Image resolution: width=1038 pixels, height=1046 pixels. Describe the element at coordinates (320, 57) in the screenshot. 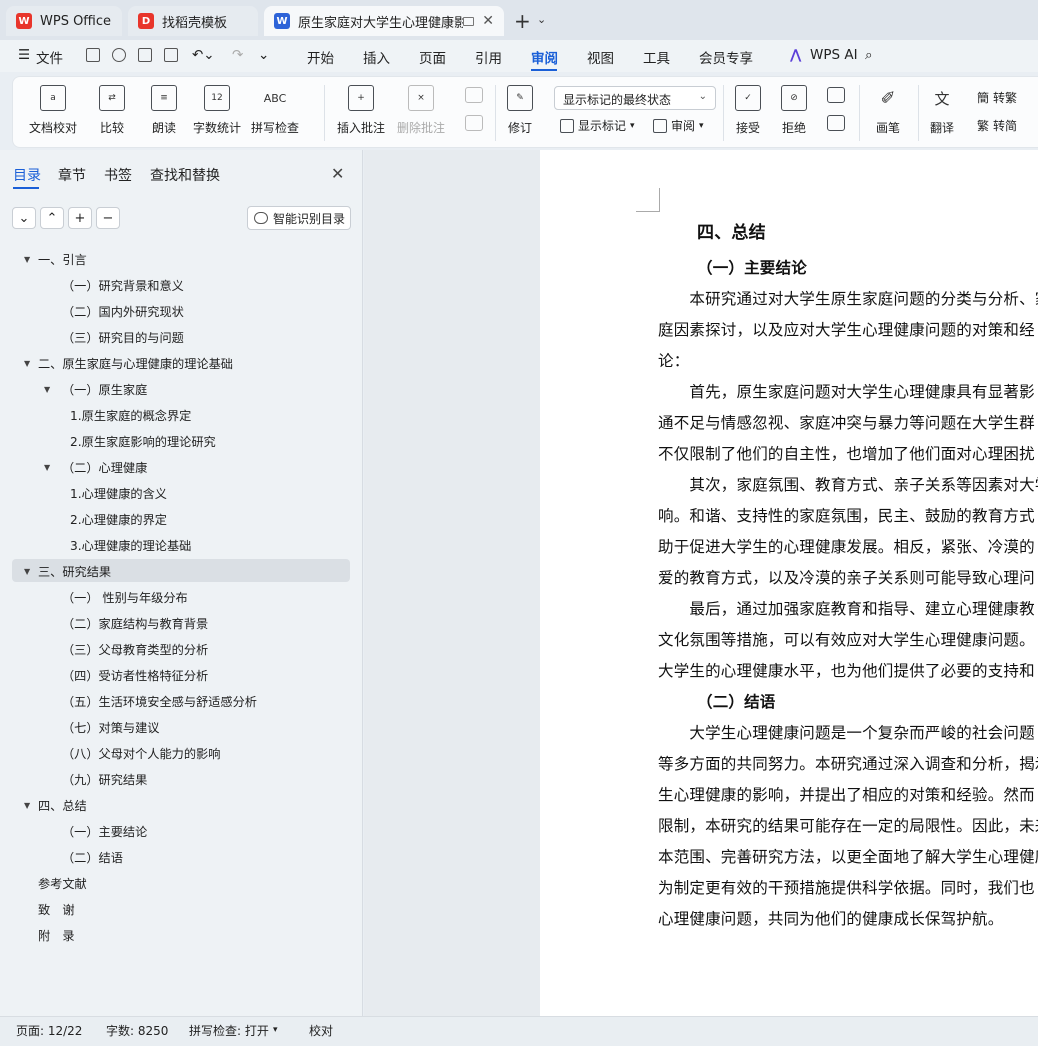

I see `menu-start: 开始` at that location.